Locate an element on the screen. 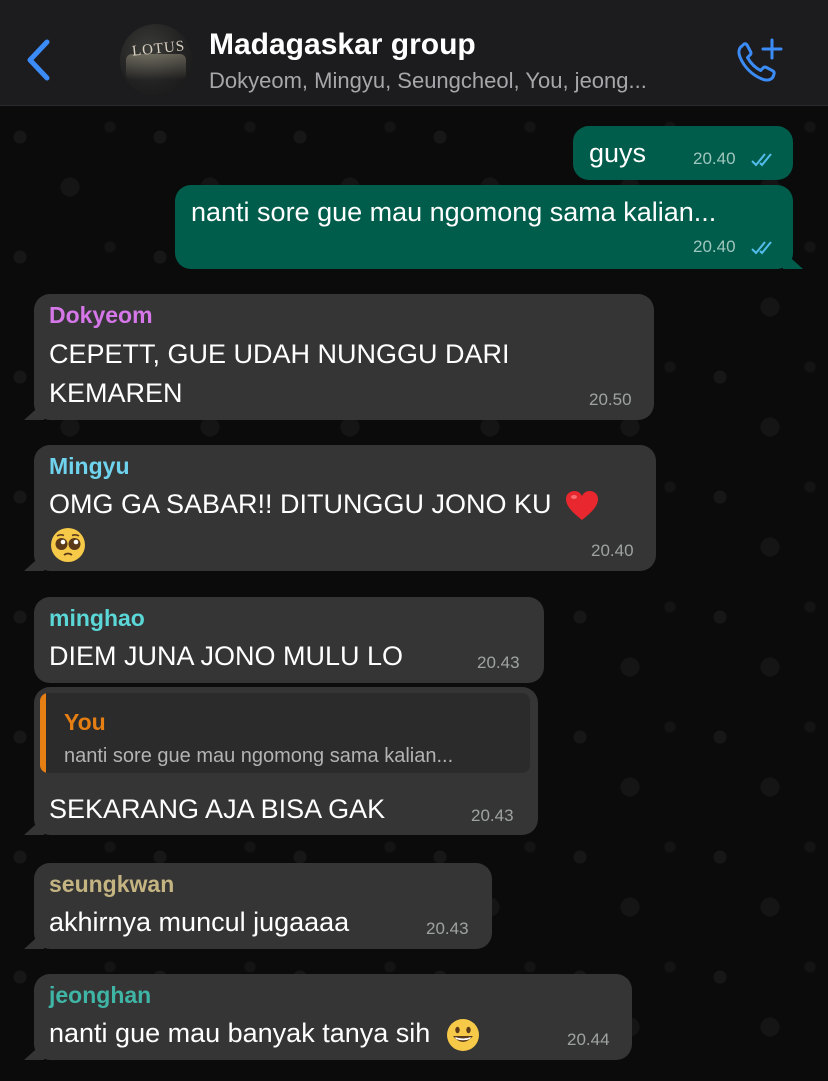 The height and width of the screenshot is (1081, 828). message-text: OMG GA SABAR!! DITUNGGU JONO KU is located at coordinates (300, 504).